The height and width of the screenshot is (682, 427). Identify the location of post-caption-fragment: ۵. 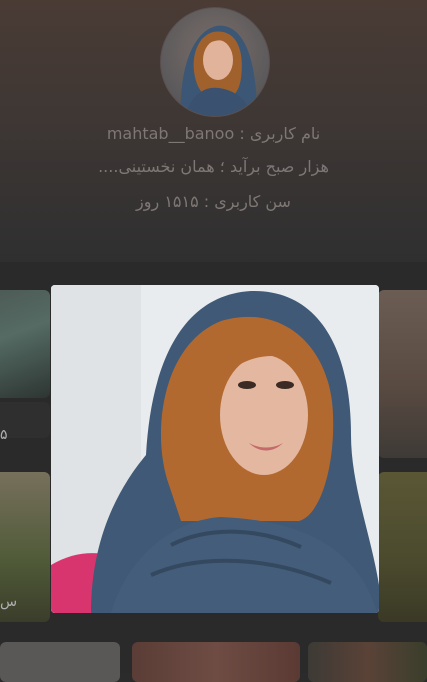
(4, 435).